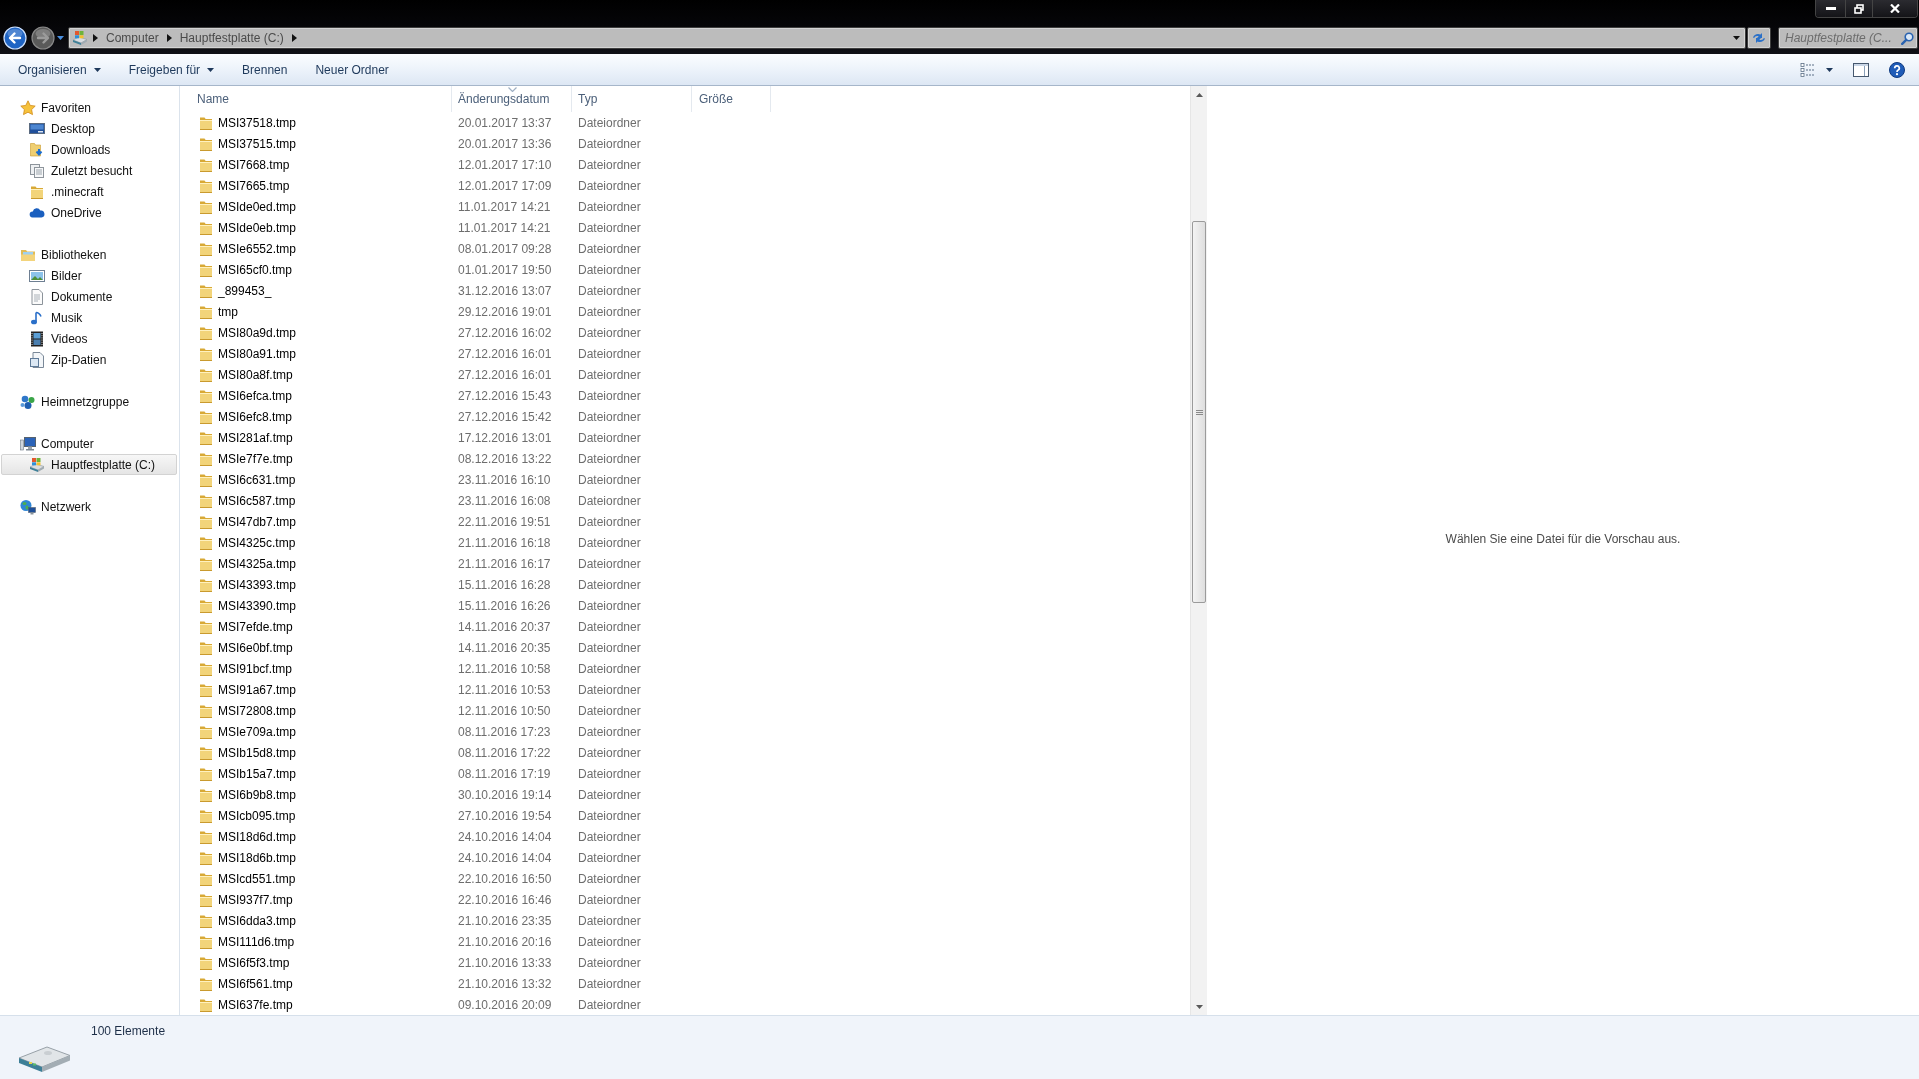  What do you see at coordinates (254, 164) in the screenshot?
I see `file-name: MSI7668.tmp` at bounding box center [254, 164].